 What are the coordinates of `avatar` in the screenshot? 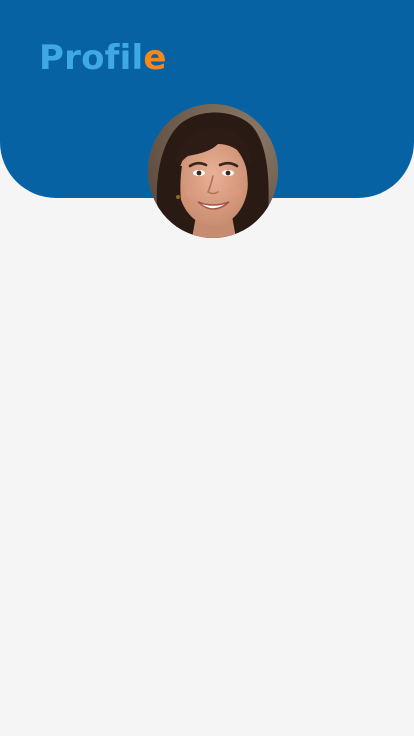 It's located at (213, 171).